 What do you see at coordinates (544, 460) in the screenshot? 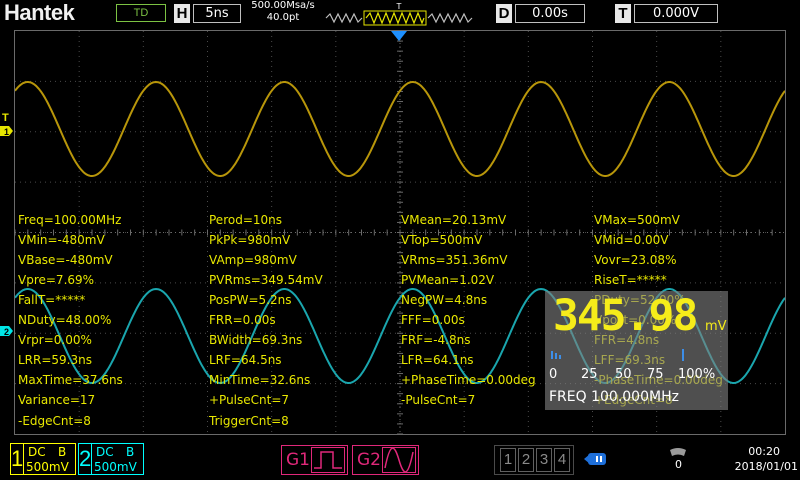
I see `page-3-button: 3` at bounding box center [544, 460].